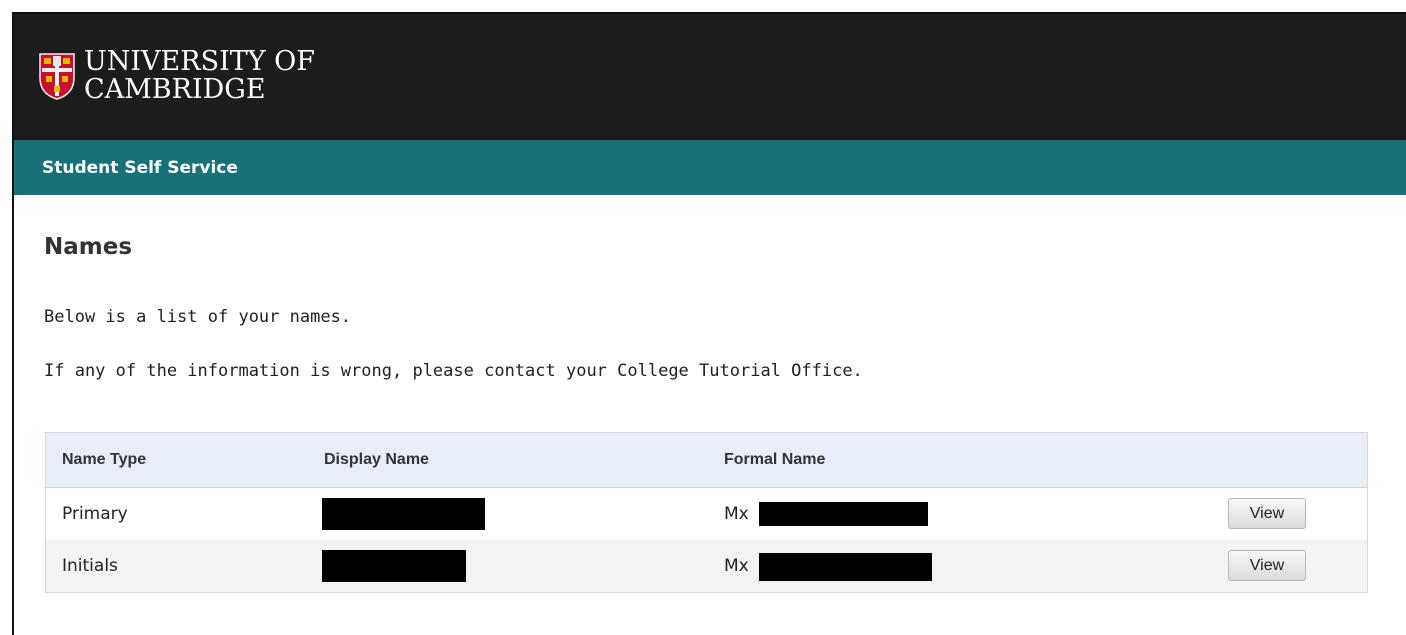 This screenshot has width=1406, height=635. What do you see at coordinates (200, 61) in the screenshot?
I see `logo-line-1: UNIVERSITY OF` at bounding box center [200, 61].